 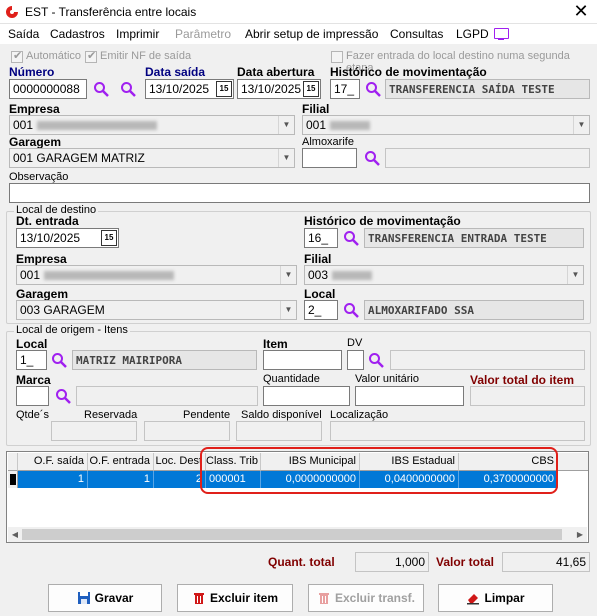 What do you see at coordinates (292, 534) in the screenshot?
I see `scrollbar-thumb` at bounding box center [292, 534].